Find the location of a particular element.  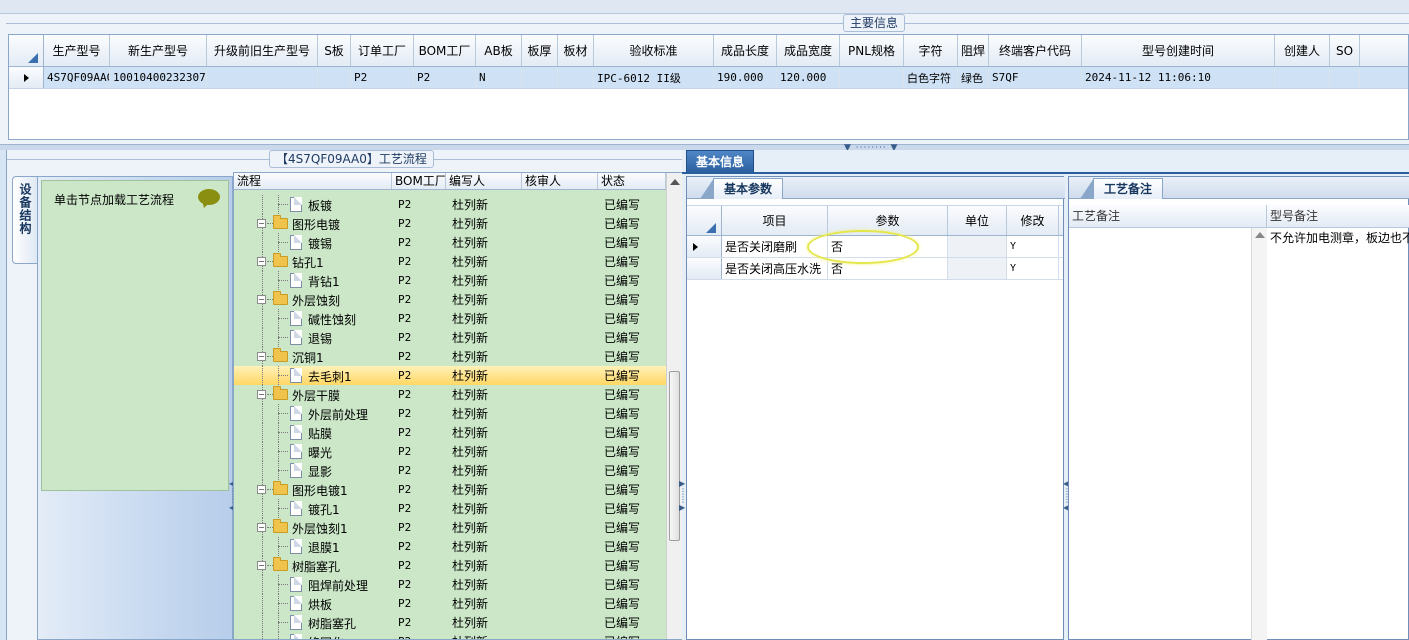

tree-node: 退膜1 is located at coordinates (313, 546).